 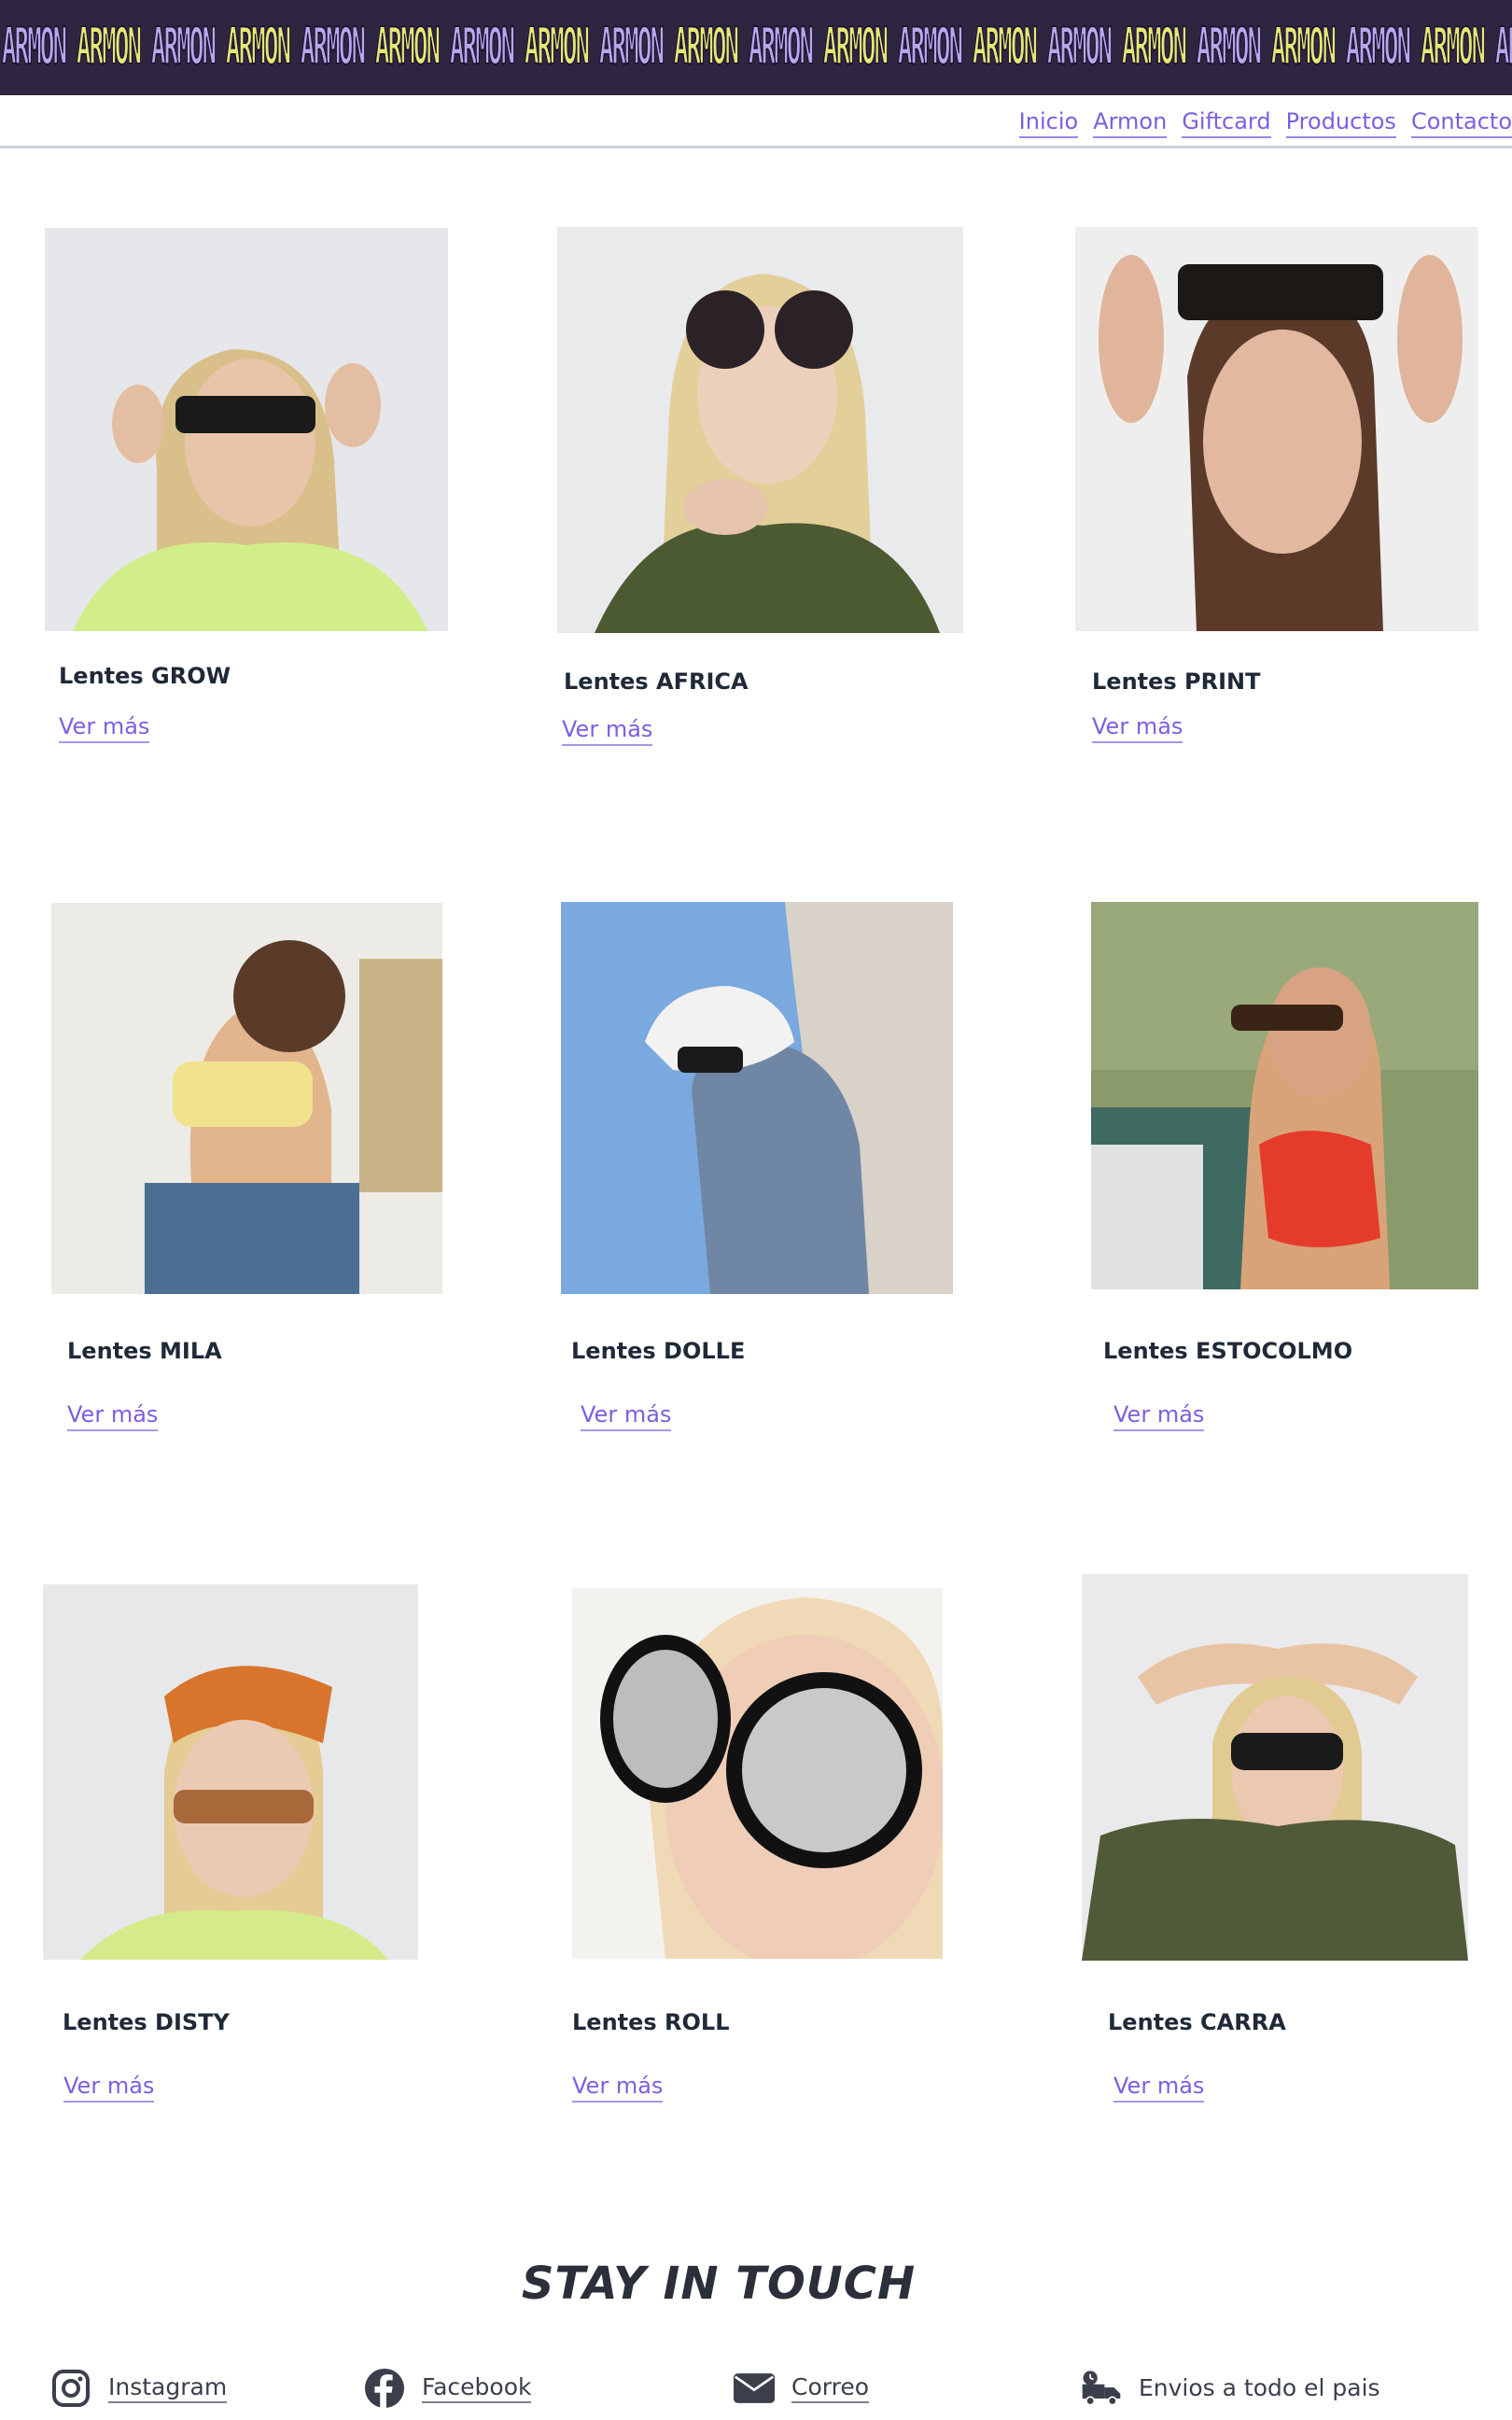 What do you see at coordinates (384, 2389) in the screenshot?
I see `facebook-icon` at bounding box center [384, 2389].